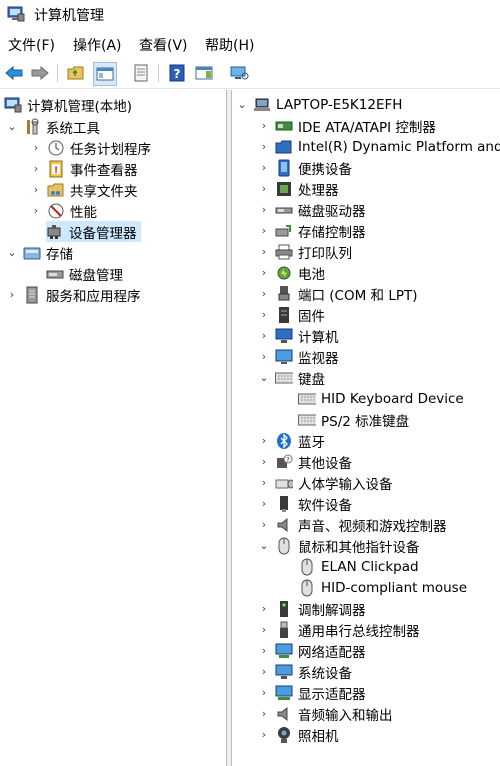  I want to click on device-category: › 蓝牙, so click(291, 440).